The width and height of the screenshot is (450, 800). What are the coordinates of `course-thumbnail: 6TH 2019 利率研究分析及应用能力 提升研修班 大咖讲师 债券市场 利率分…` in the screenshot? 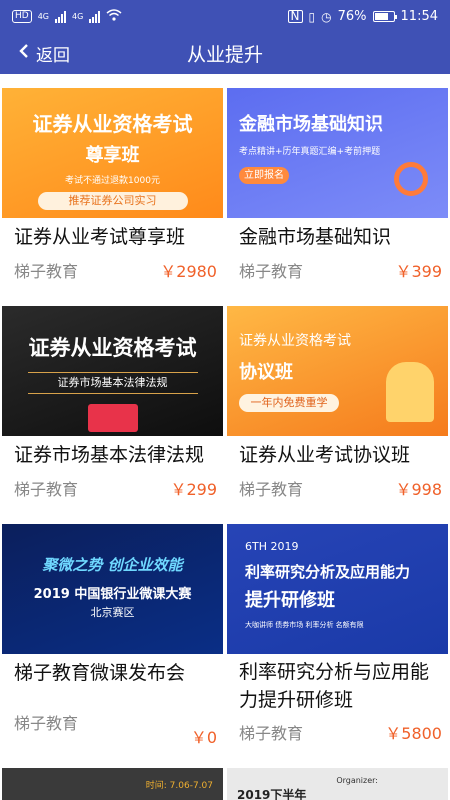 It's located at (337, 589).